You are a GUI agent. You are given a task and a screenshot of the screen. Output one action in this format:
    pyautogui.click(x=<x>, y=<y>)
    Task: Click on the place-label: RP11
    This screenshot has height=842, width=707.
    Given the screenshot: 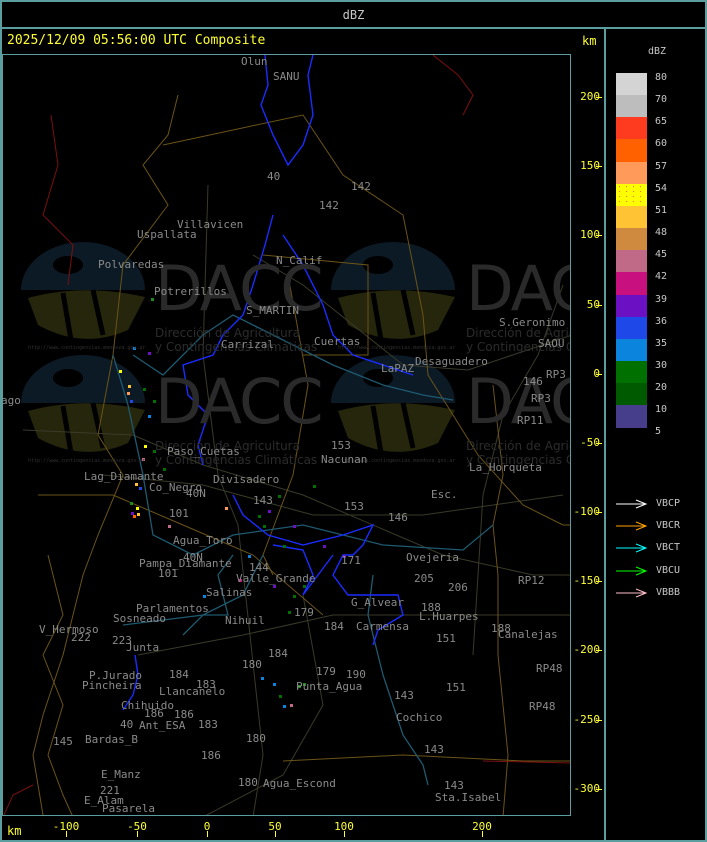 What is the action you would take?
    pyautogui.click(x=530, y=420)
    